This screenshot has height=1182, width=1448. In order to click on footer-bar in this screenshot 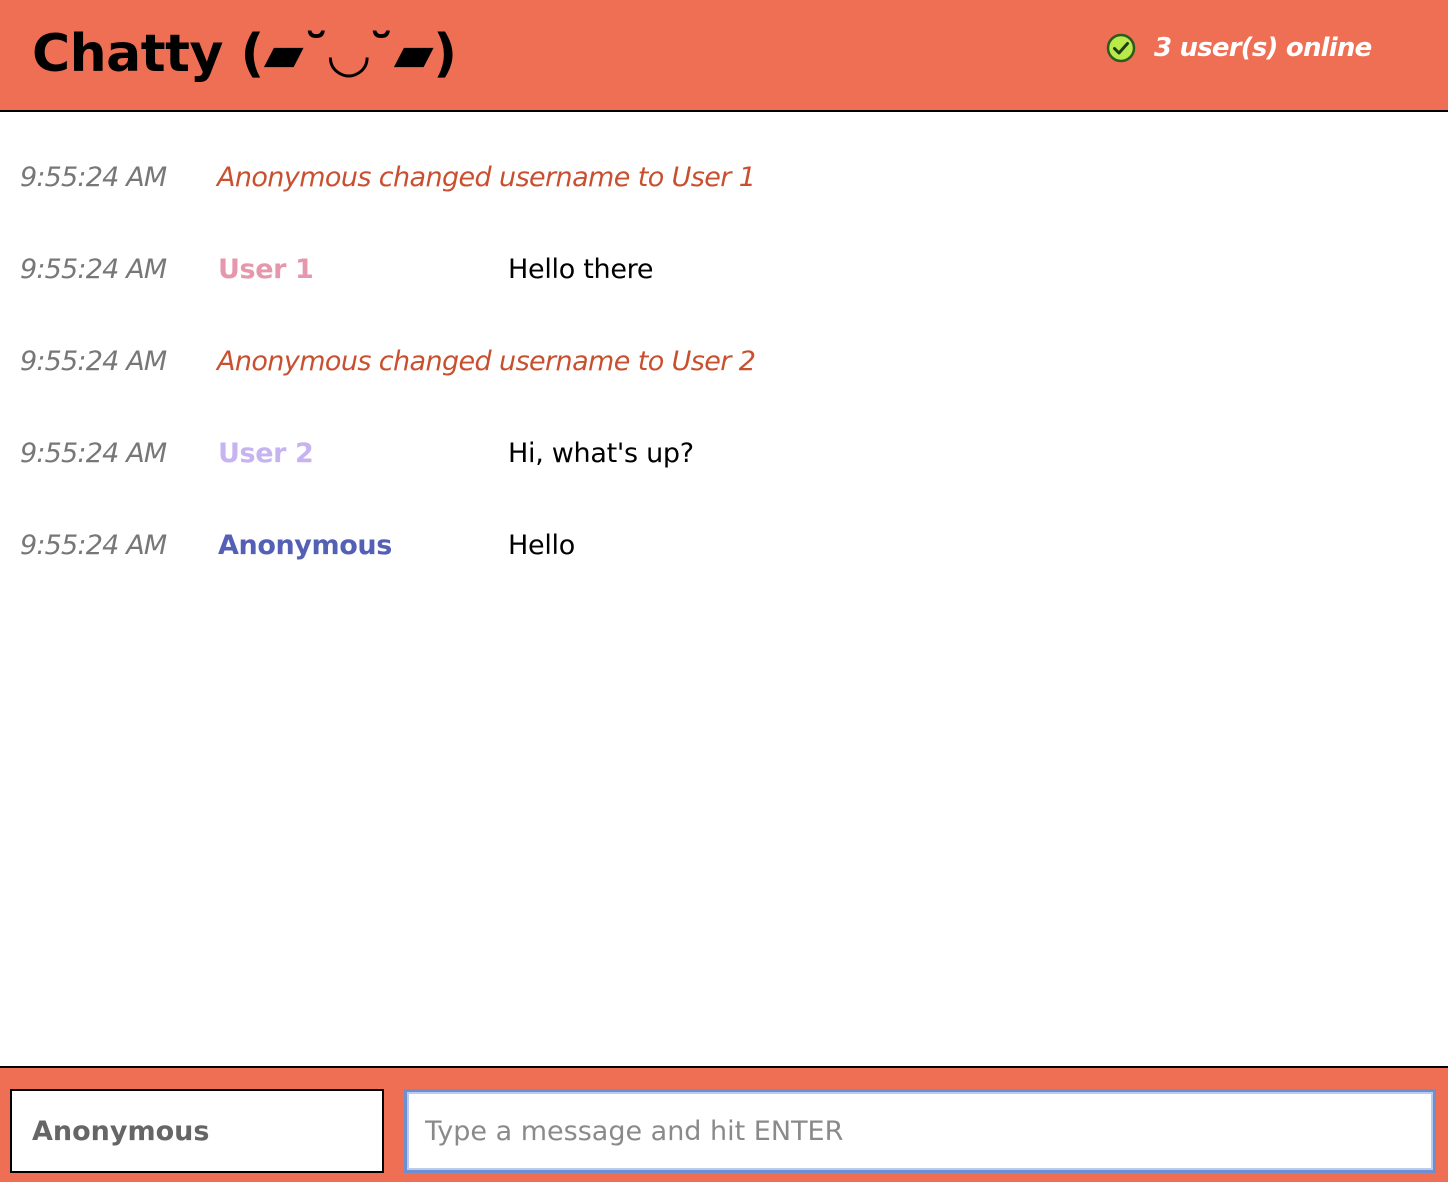, I will do `click(724, 1124)`.